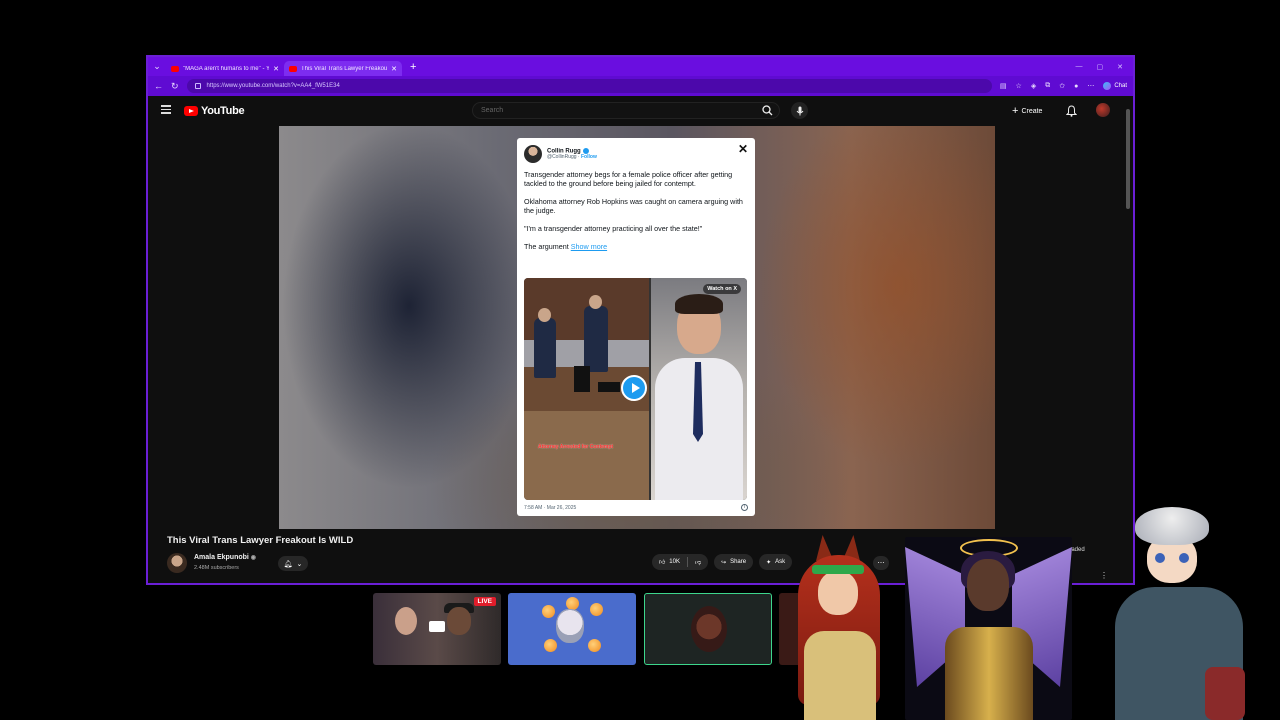 The height and width of the screenshot is (720, 1280). I want to click on orb-decoration, so click(596, 609).